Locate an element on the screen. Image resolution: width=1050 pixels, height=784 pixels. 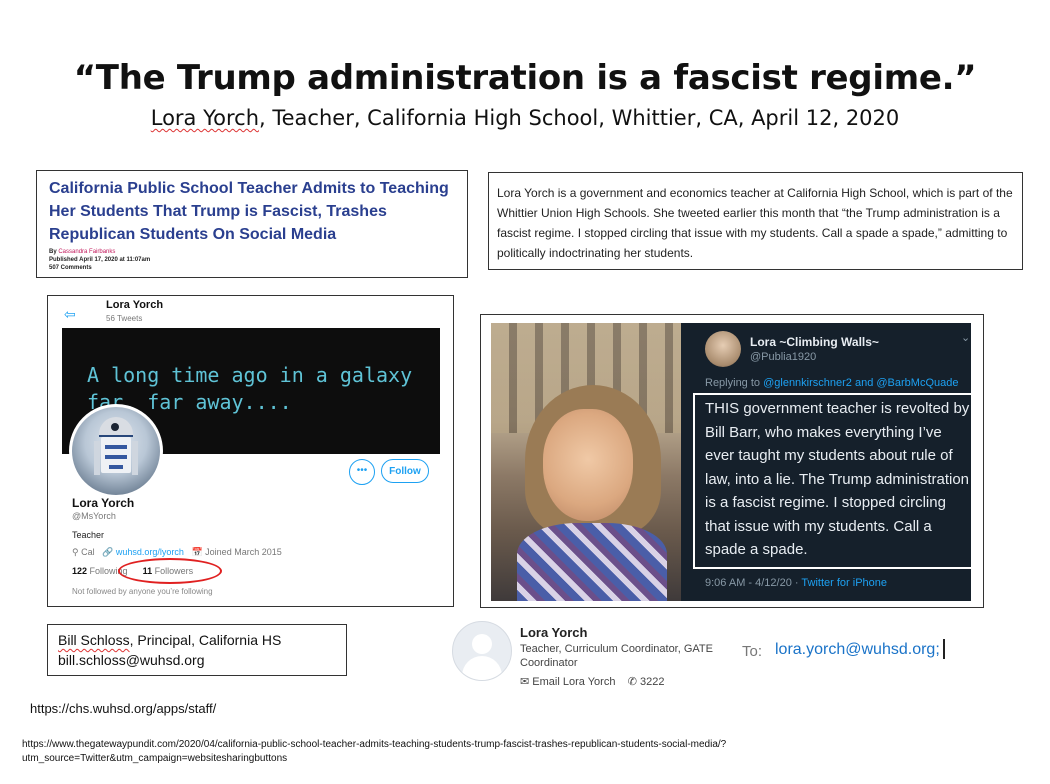
staff-name: Lora Yorch is located at coordinates (554, 632).